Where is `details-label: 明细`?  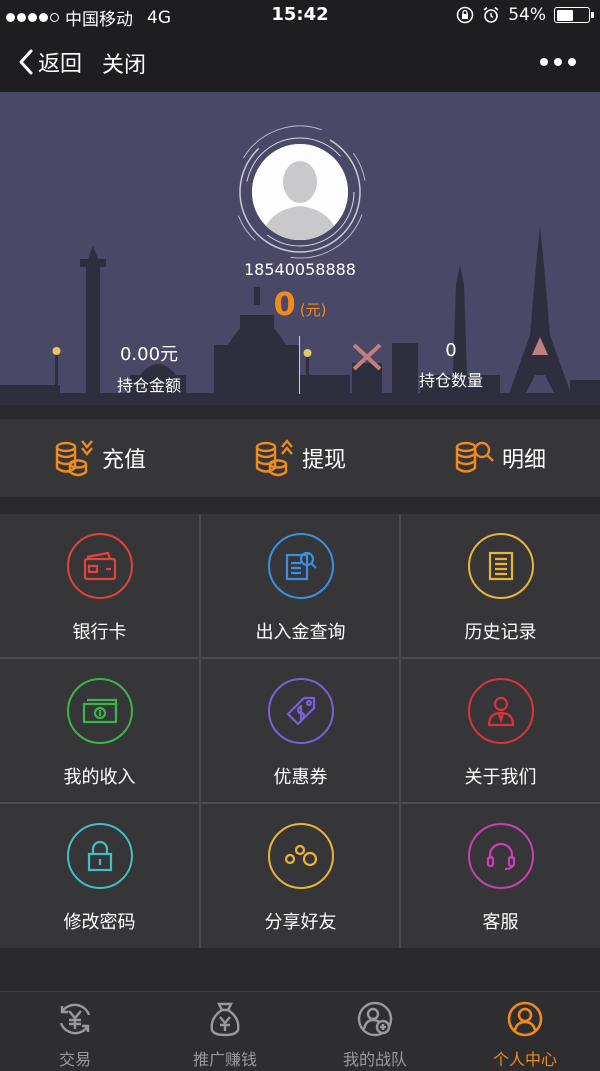
details-label: 明细 is located at coordinates (523, 460).